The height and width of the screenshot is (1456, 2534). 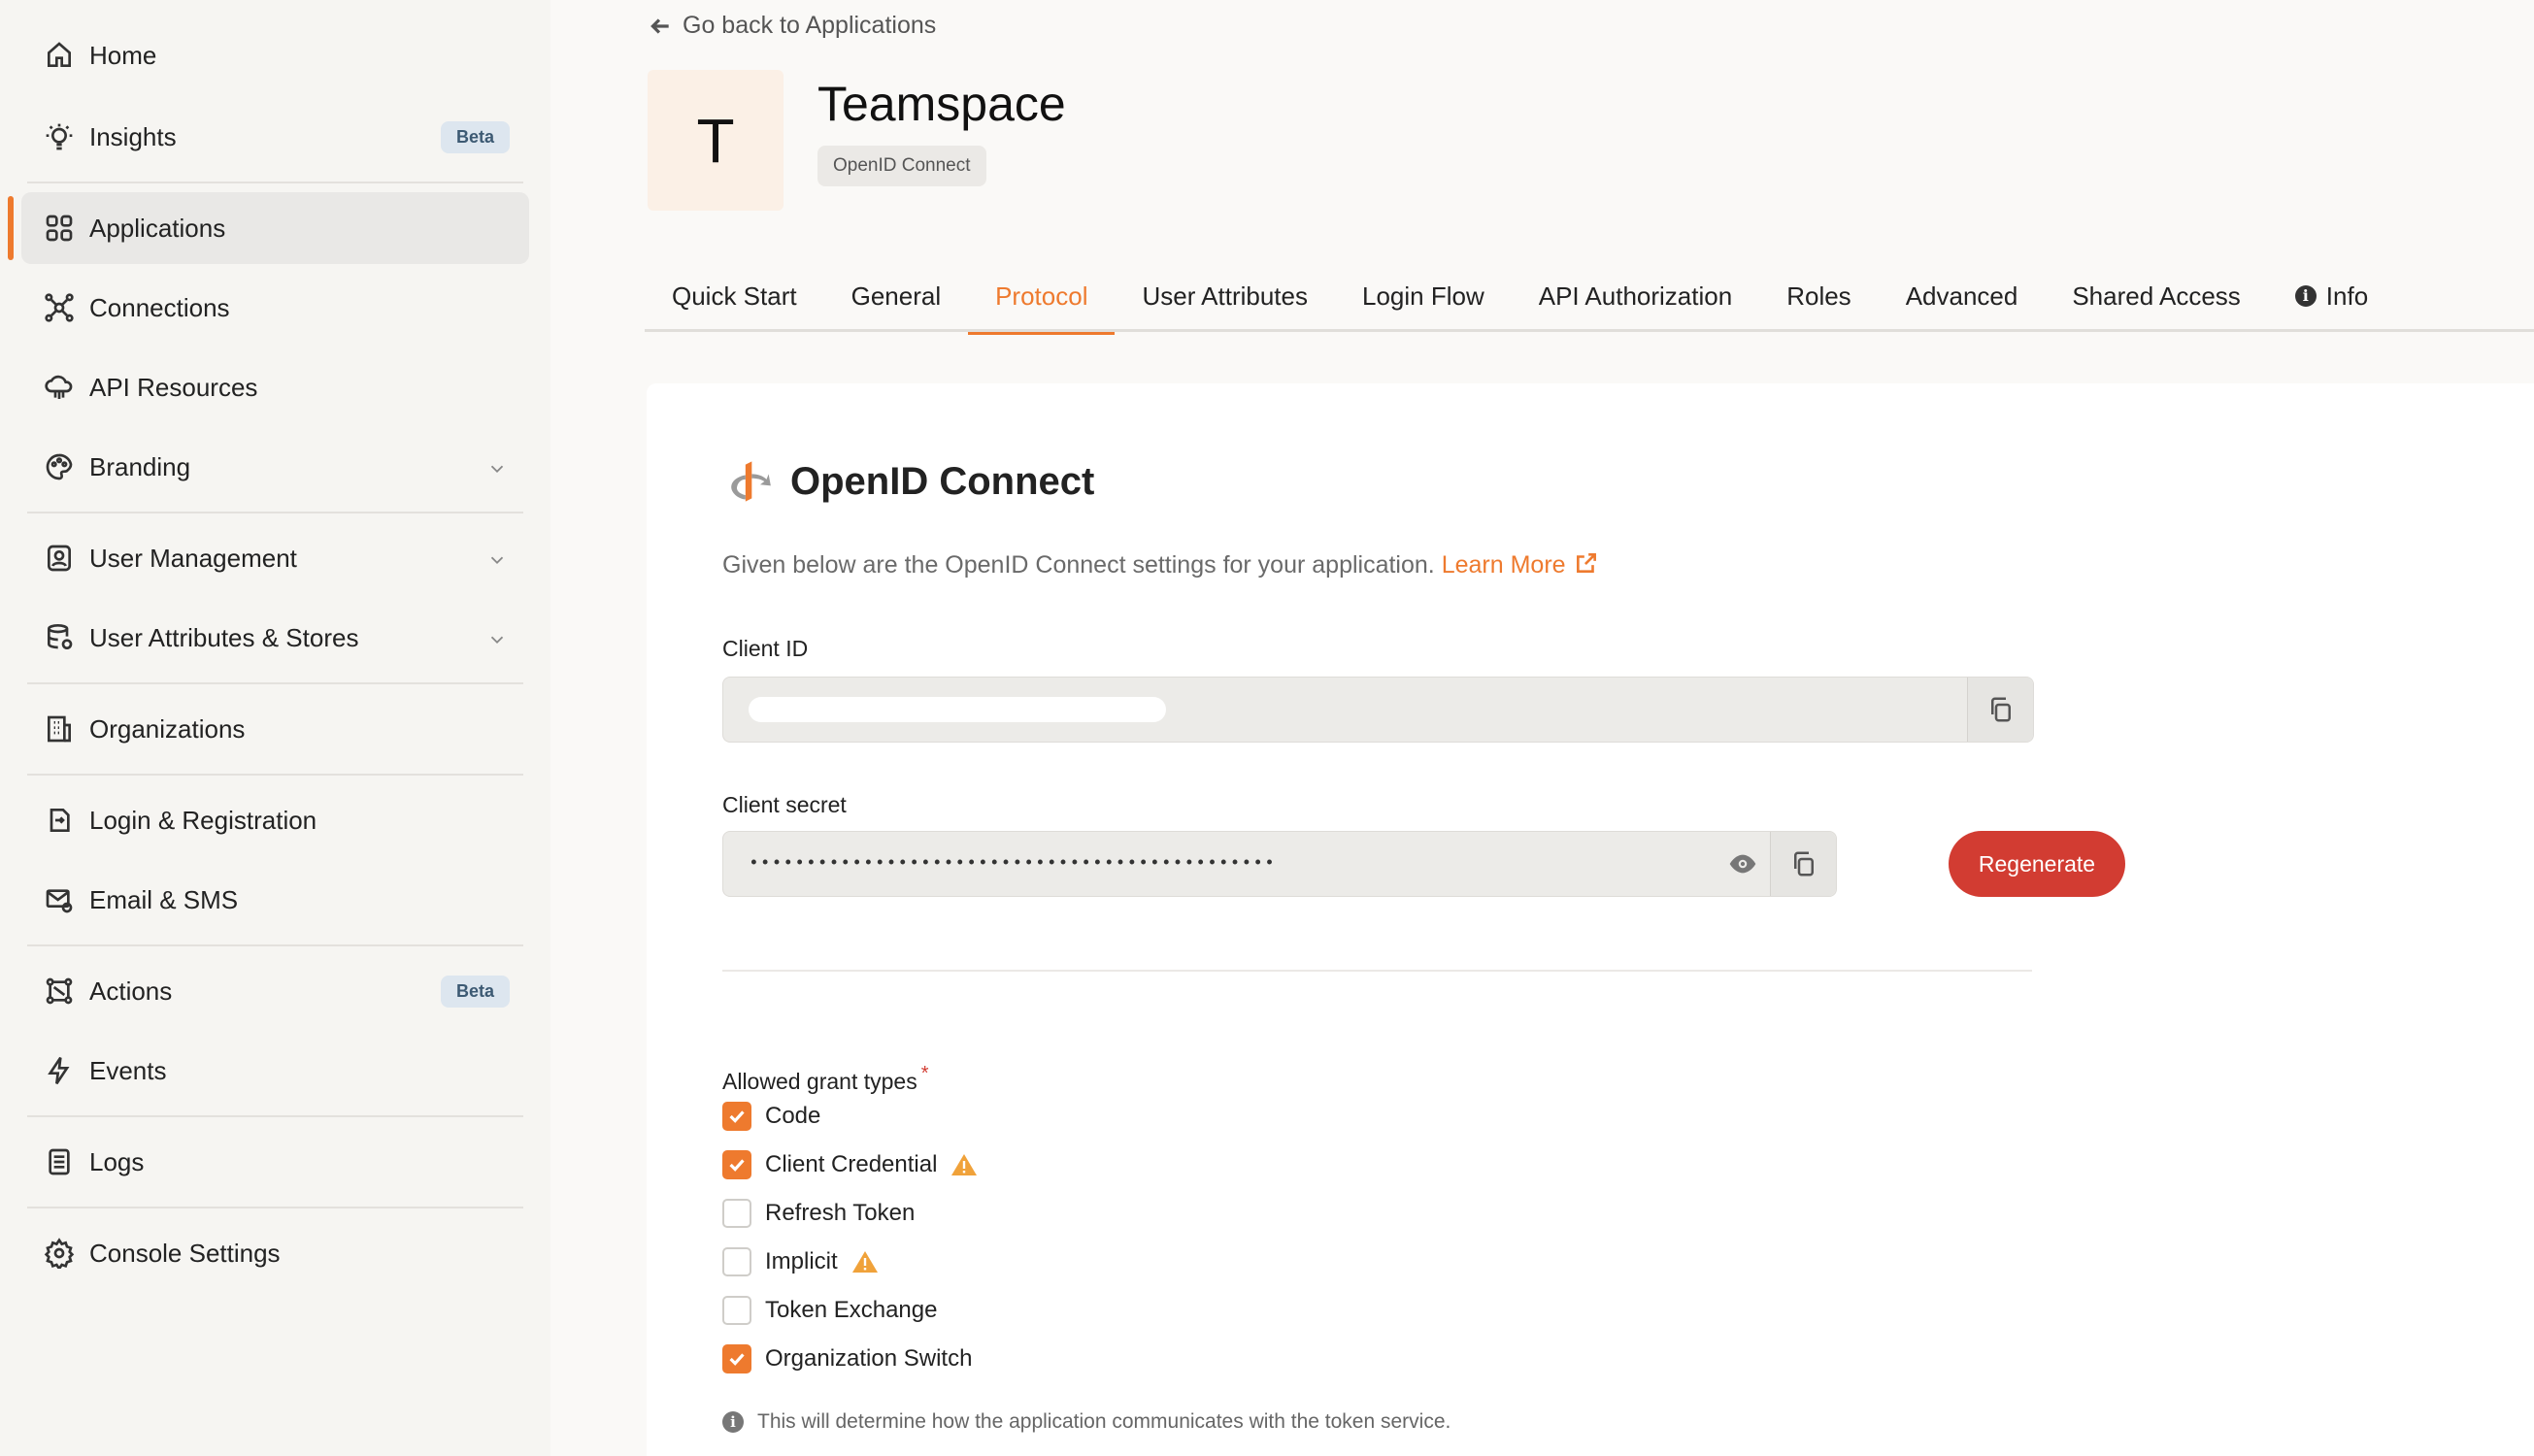 What do you see at coordinates (1042, 299) in the screenshot?
I see `tab-protocol: Protocol` at bounding box center [1042, 299].